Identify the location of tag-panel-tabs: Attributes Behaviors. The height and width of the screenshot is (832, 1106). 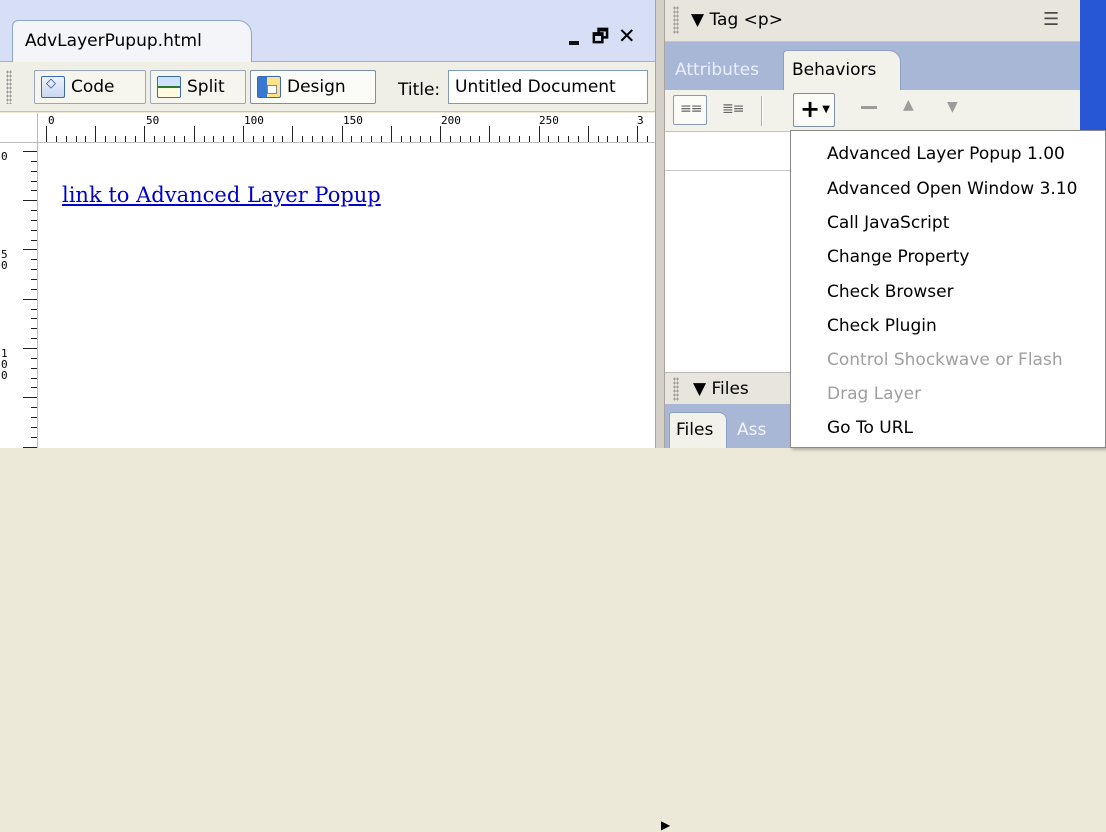
(872, 66).